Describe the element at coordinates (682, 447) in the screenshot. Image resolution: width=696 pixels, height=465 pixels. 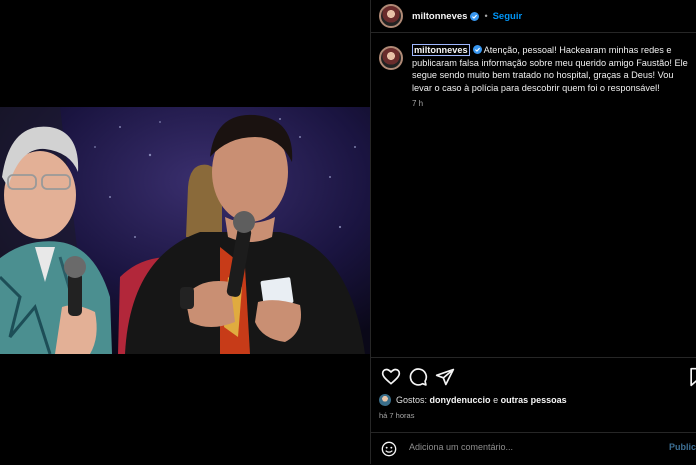
I see `publish-button: Publicar` at that location.